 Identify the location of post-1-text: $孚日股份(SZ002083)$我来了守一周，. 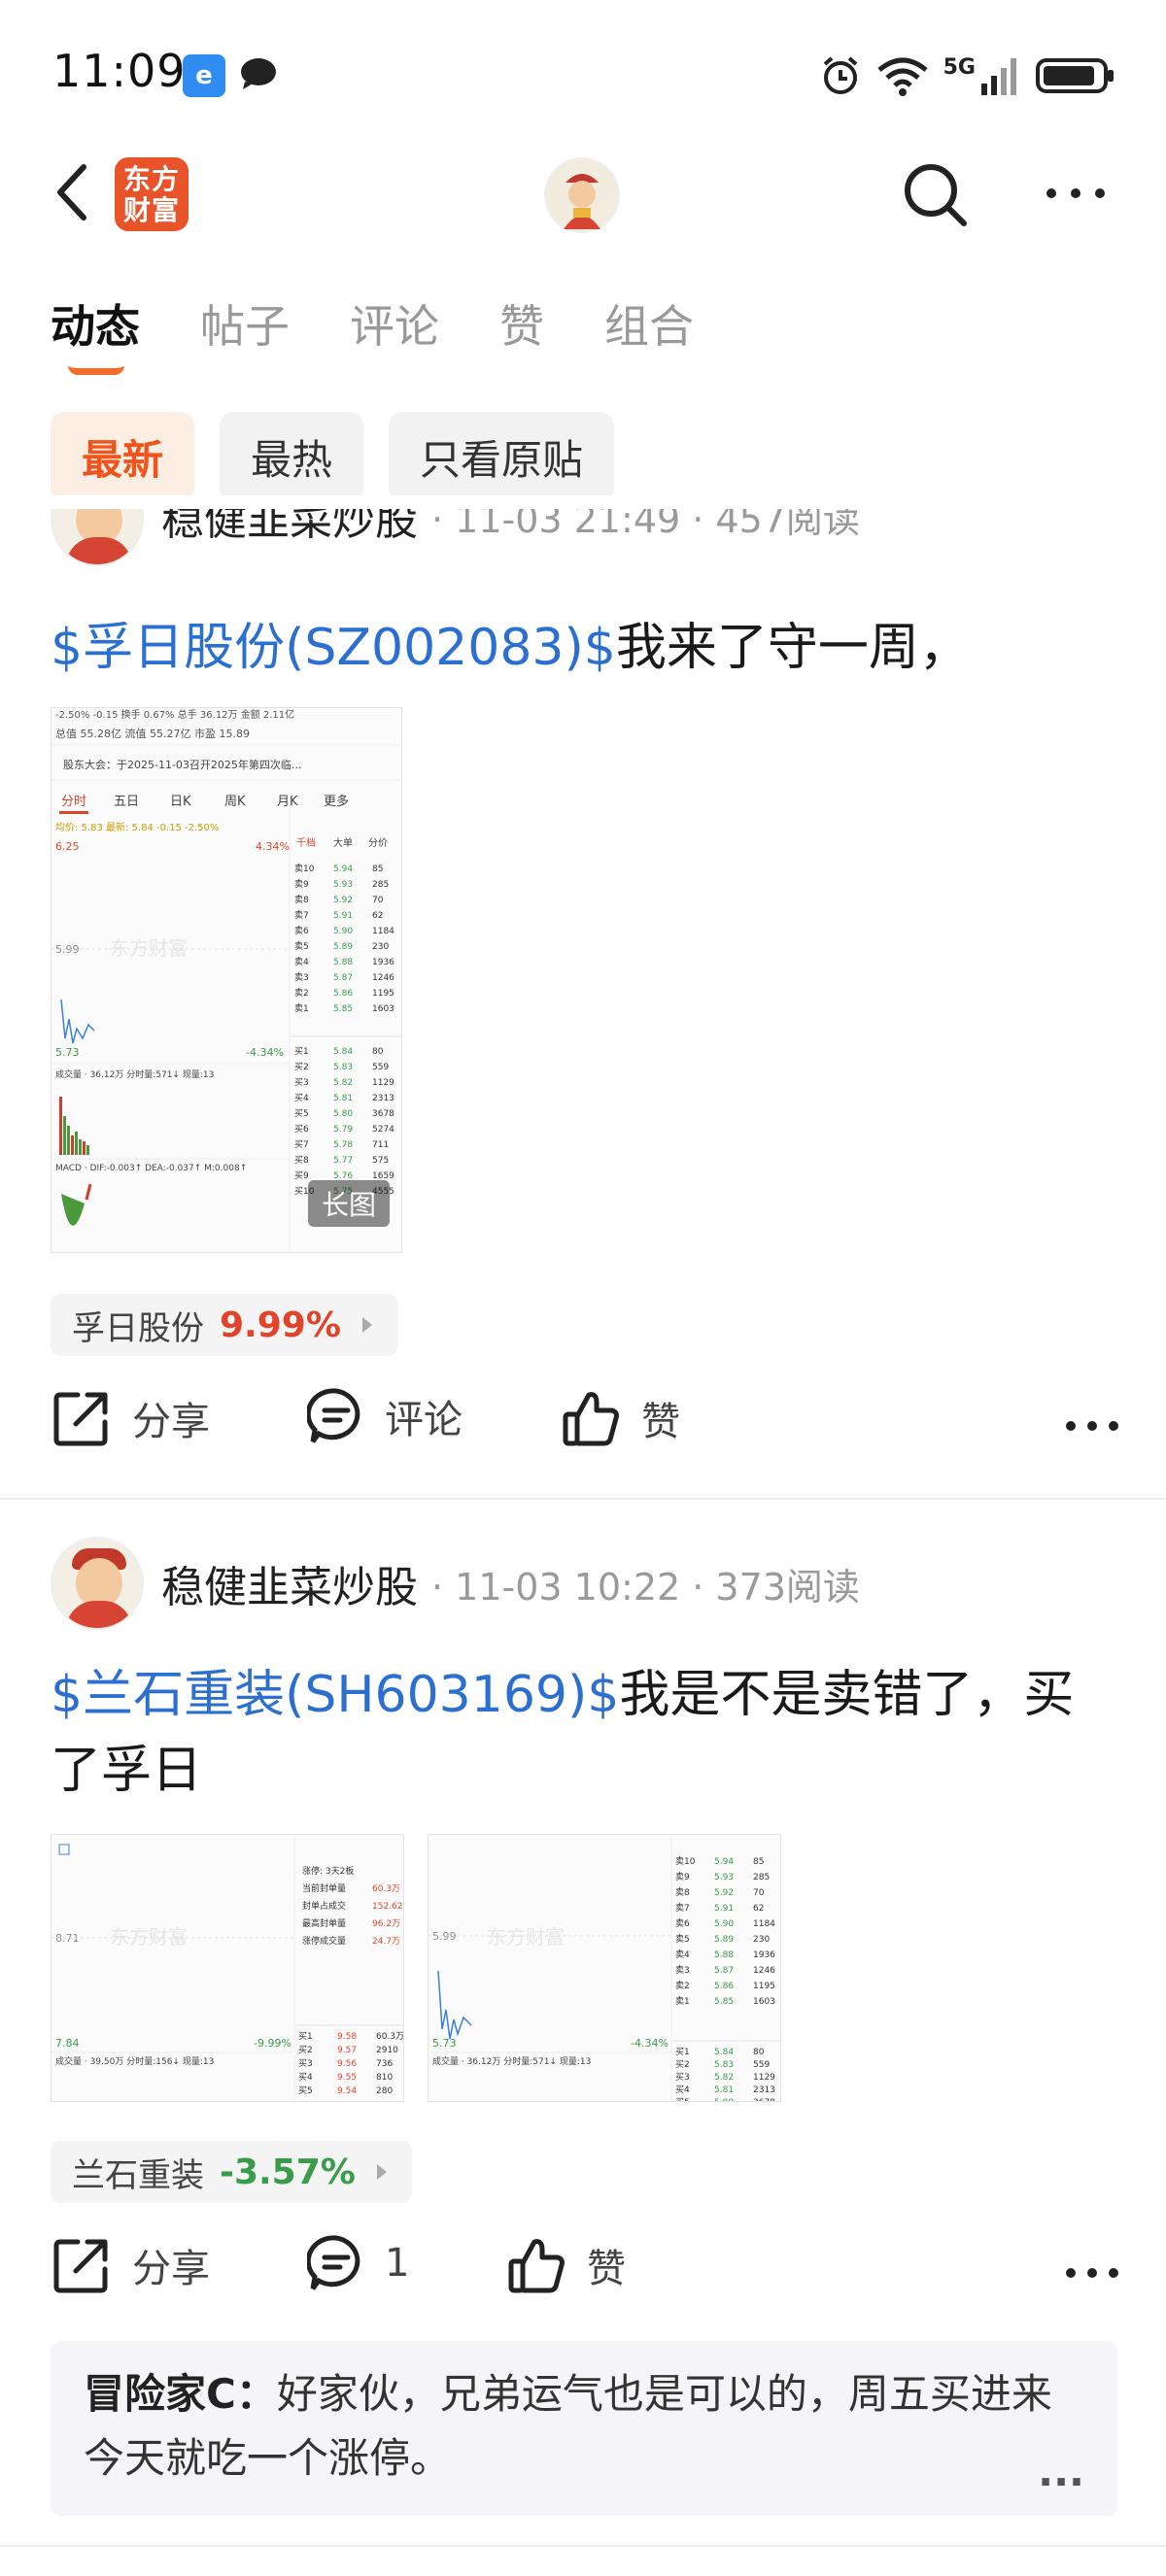
(585, 648).